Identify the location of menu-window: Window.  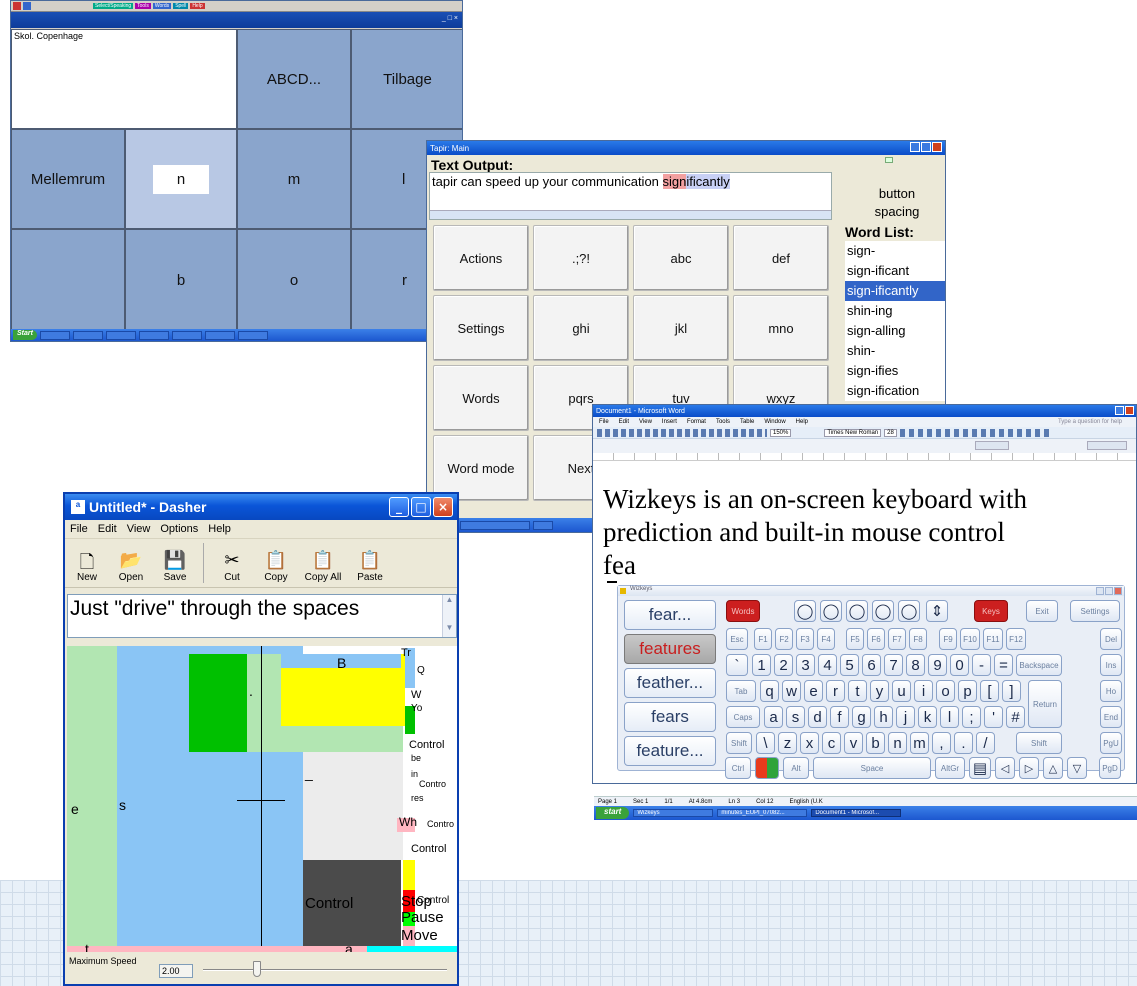
(774, 422).